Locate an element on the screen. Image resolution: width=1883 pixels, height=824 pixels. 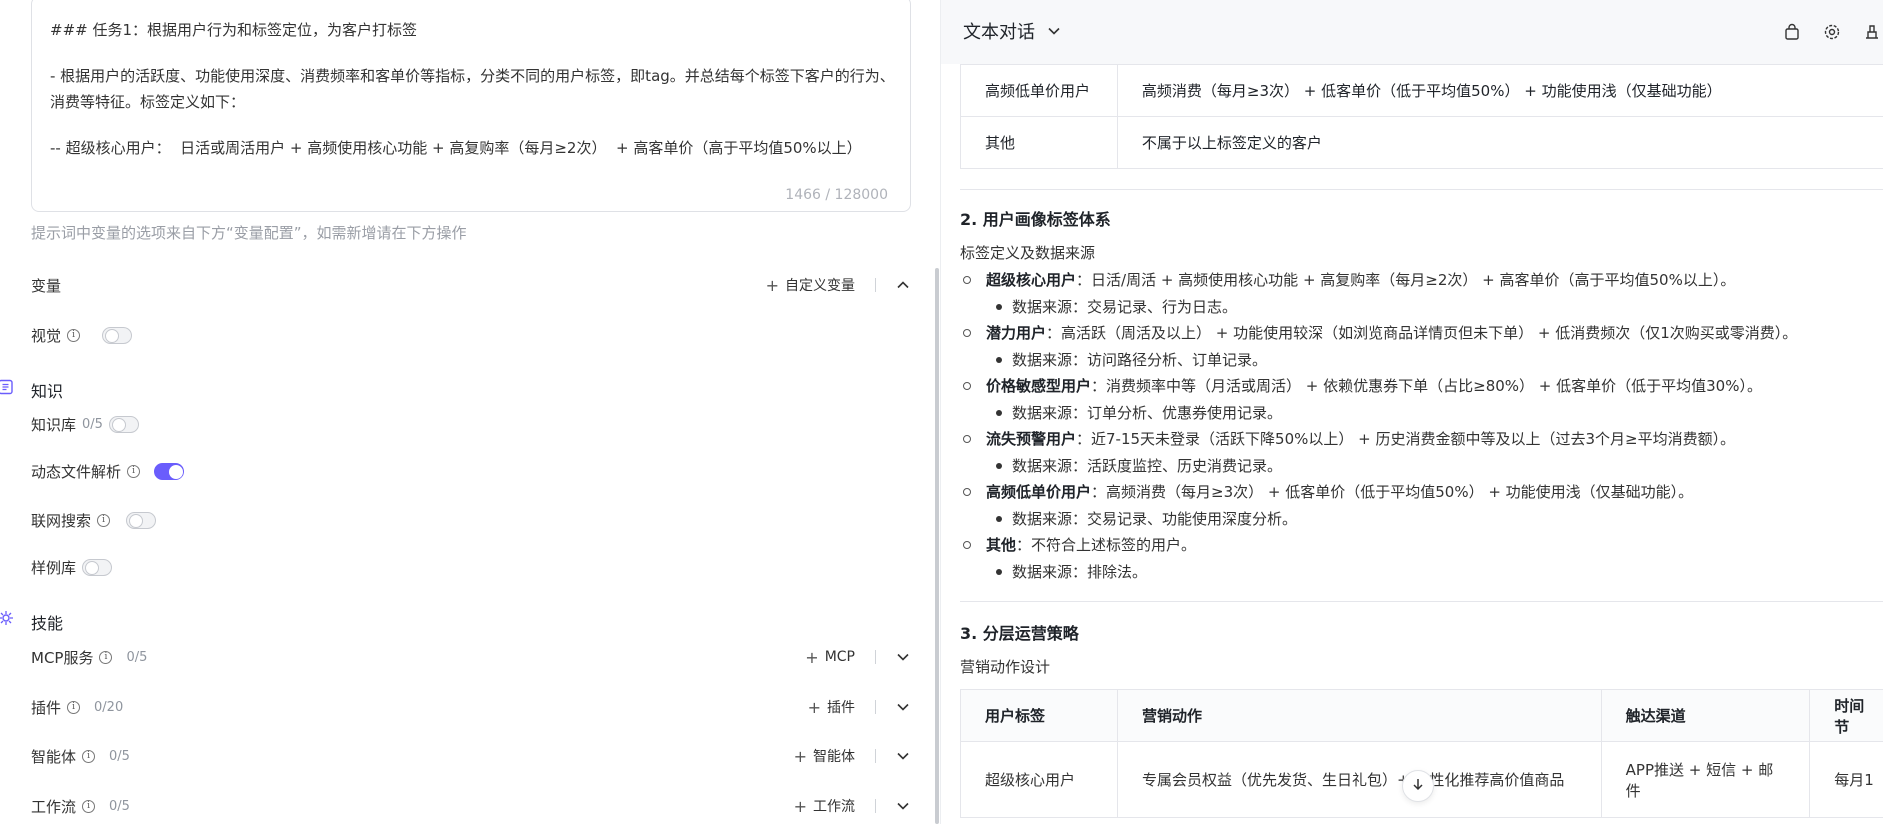
column-header: 时间节 is located at coordinates (1846, 715).